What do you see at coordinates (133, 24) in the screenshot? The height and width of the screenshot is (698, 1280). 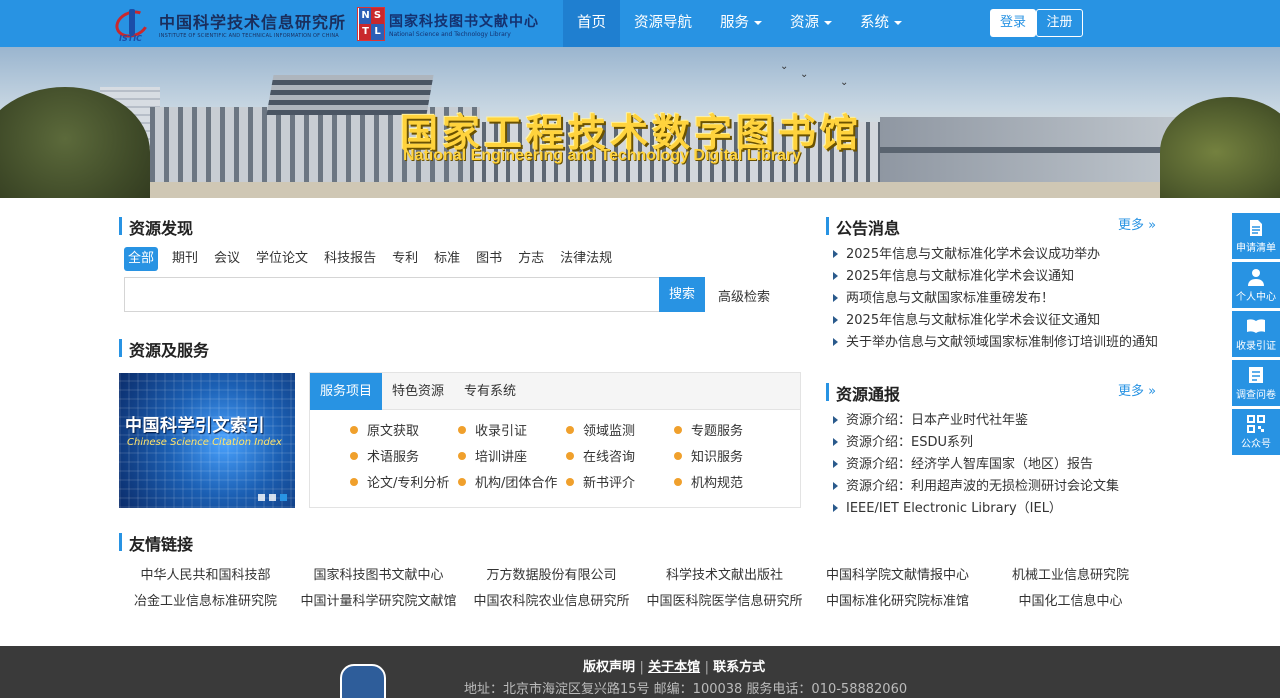 I see `istic-logo-mark: ISTIC` at bounding box center [133, 24].